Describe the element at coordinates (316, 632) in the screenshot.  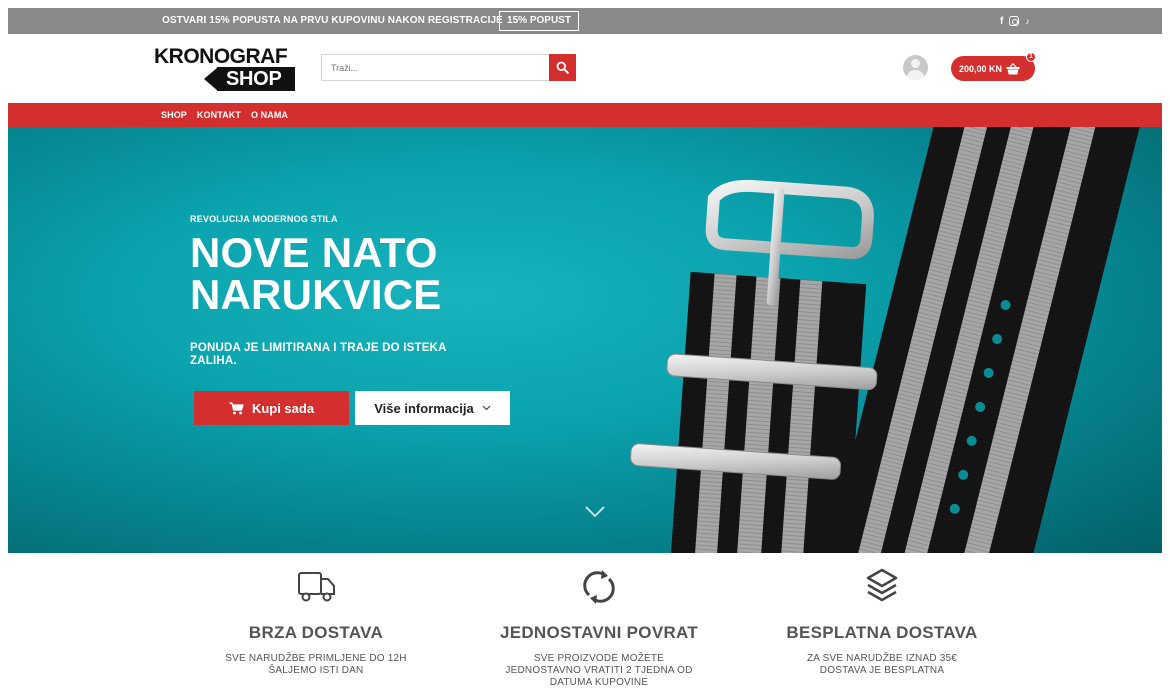
I see `feature-title: BRZA DOSTAVA` at that location.